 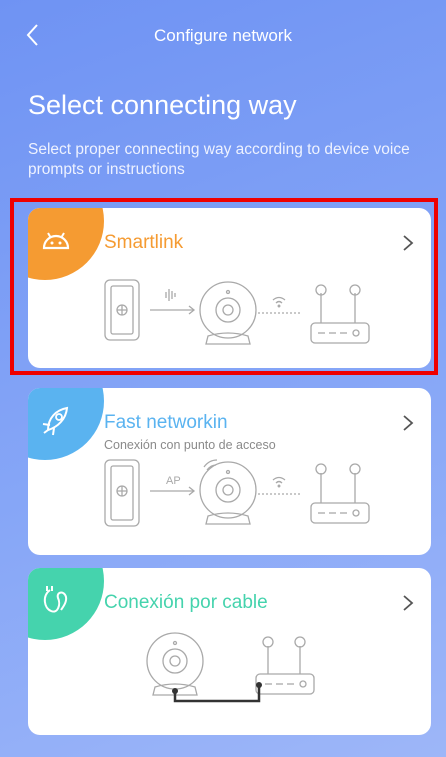 What do you see at coordinates (162, 105) in the screenshot?
I see `section-heading: Select connecting way` at bounding box center [162, 105].